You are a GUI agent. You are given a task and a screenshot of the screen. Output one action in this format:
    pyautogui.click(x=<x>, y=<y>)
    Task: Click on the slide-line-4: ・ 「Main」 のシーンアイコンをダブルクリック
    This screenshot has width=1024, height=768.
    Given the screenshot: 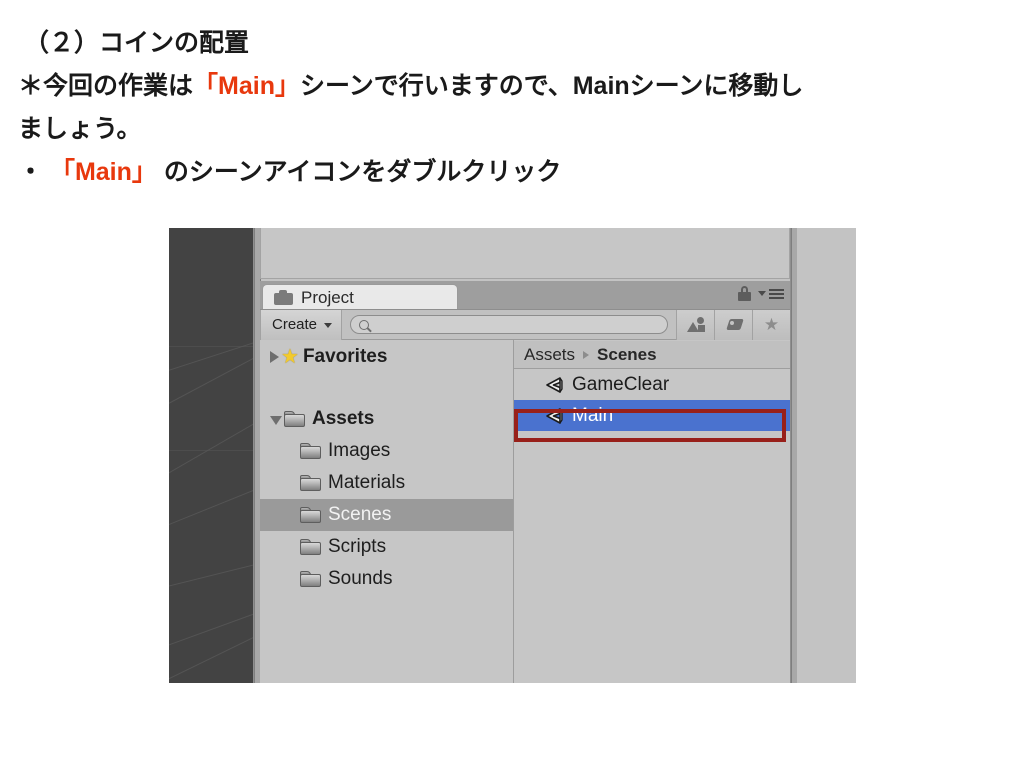 What is the action you would take?
    pyautogui.click(x=510, y=172)
    